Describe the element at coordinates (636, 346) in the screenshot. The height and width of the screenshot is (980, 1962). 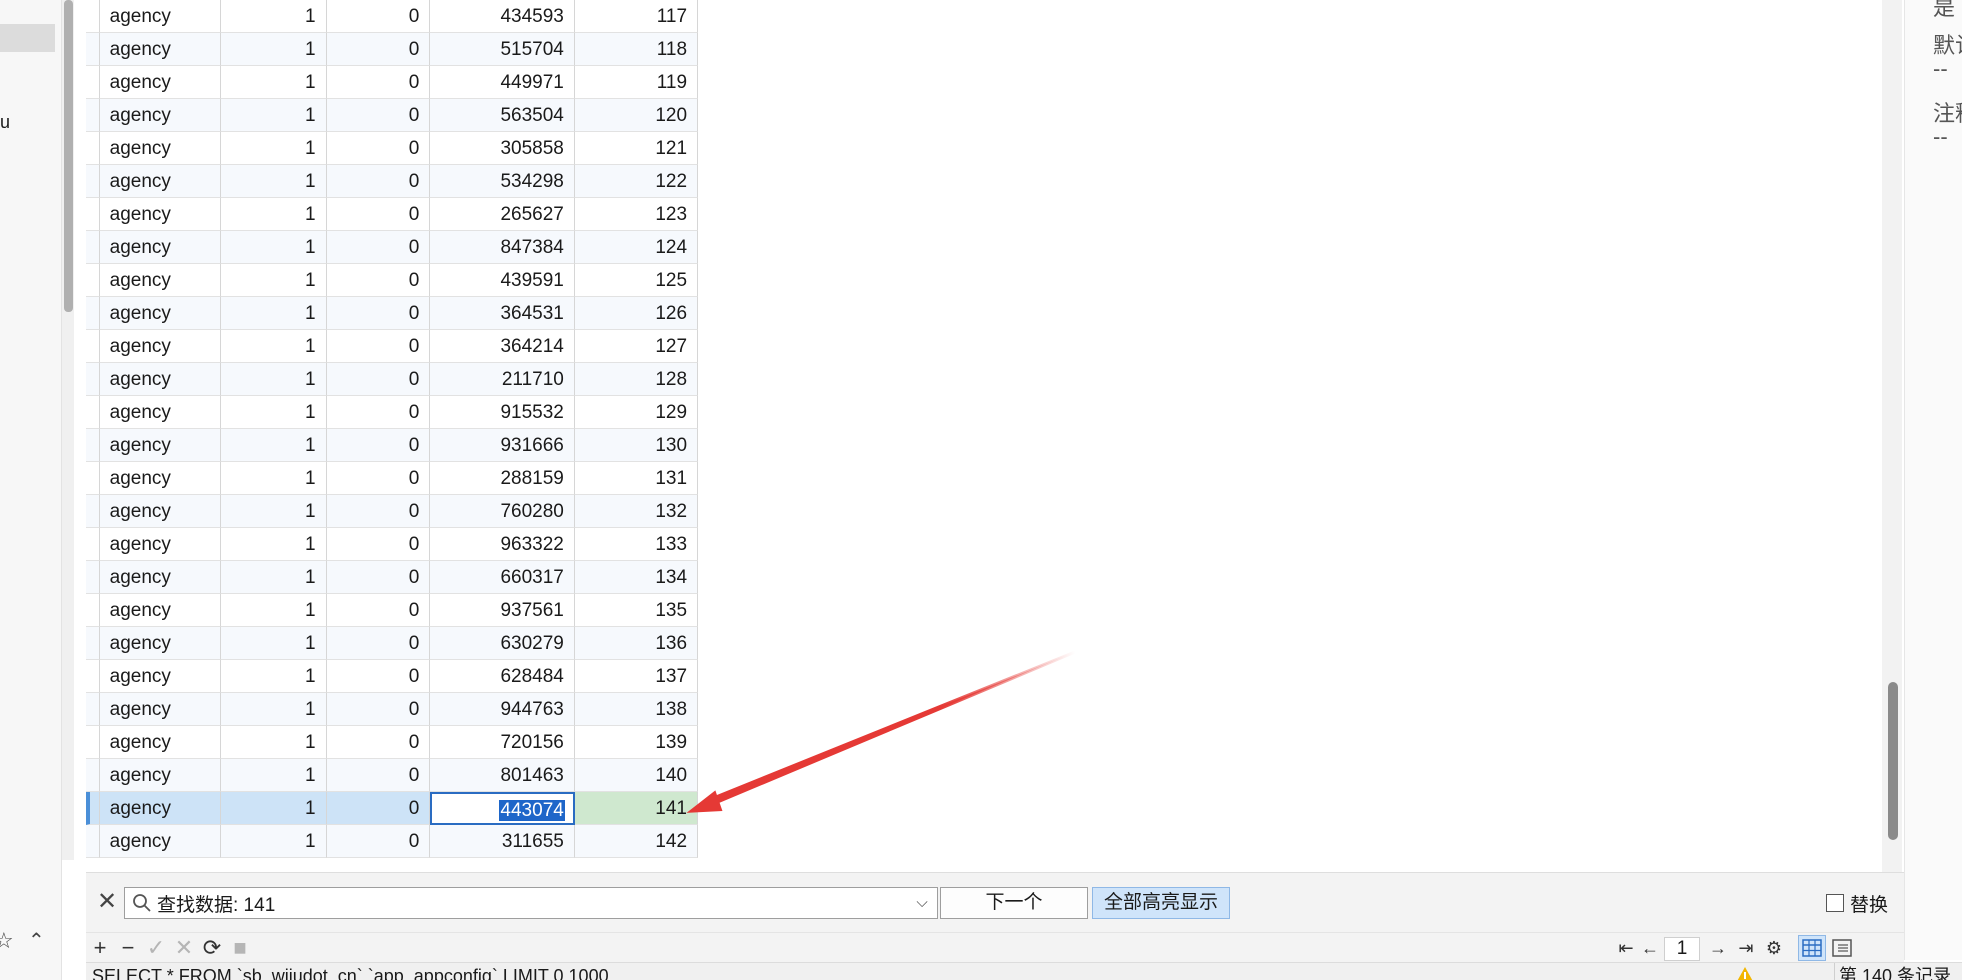
I see `table-cell-d: 127` at that location.